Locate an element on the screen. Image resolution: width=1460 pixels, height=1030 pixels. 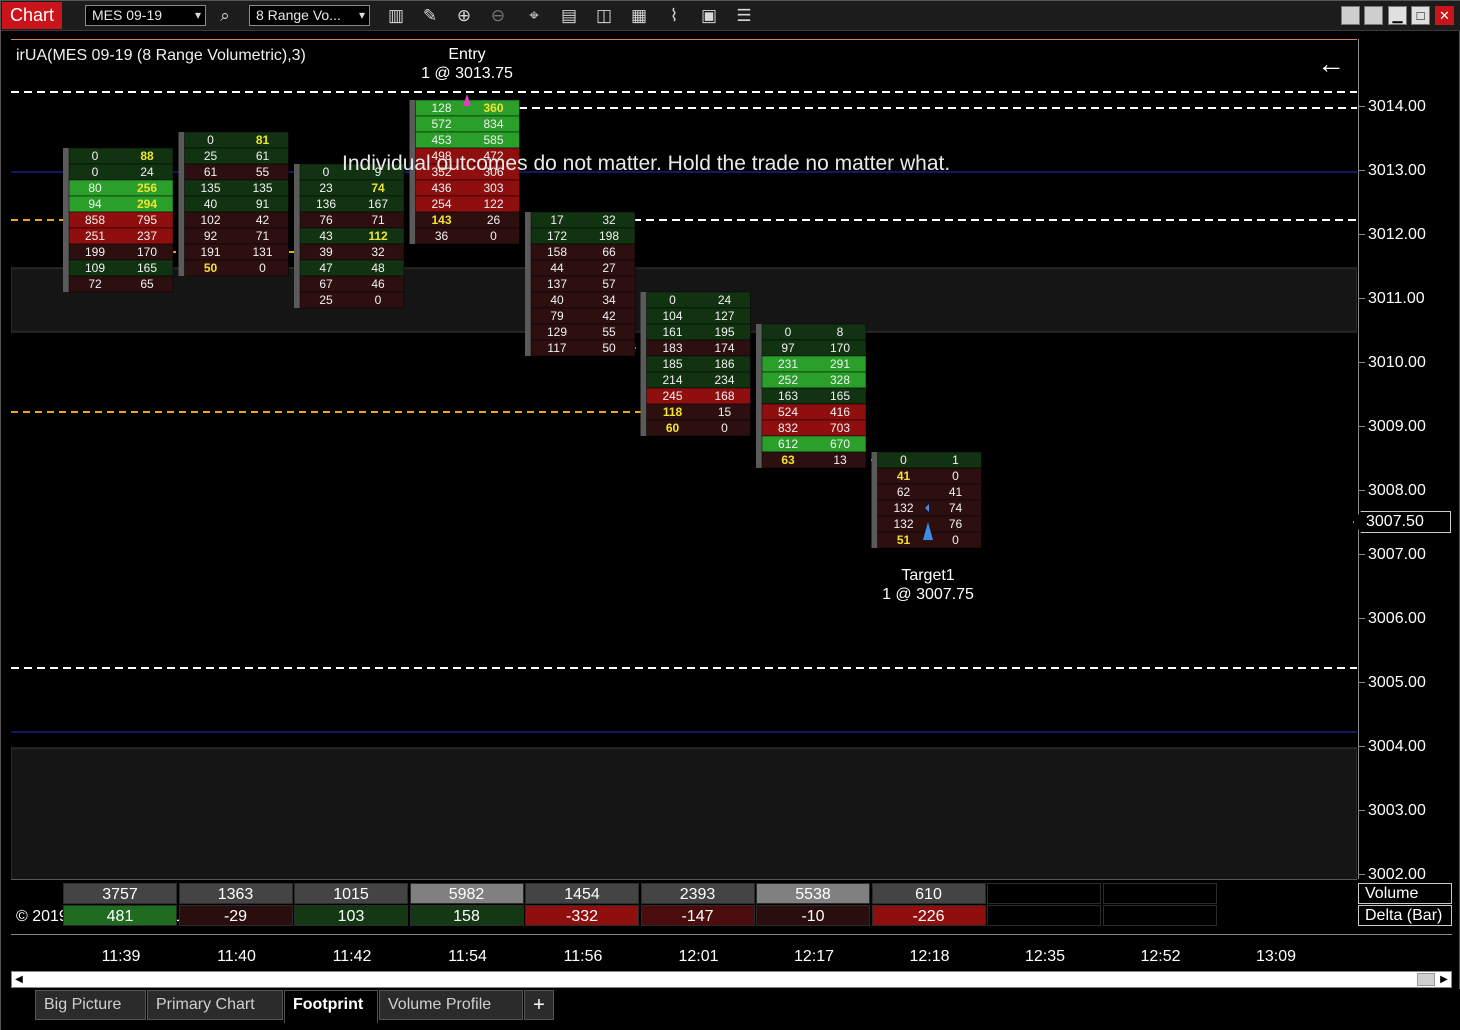
scroll-left-icon: ◀ is located at coordinates (19, 979).